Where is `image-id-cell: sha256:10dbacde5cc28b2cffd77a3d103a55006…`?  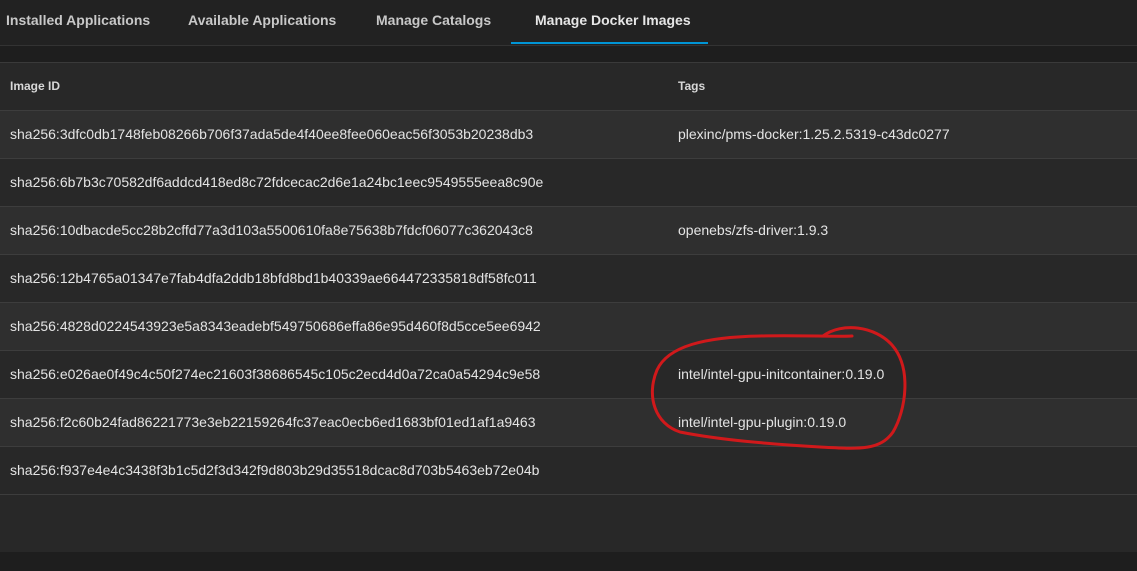
image-id-cell: sha256:10dbacde5cc28b2cffd77a3d103a55006… is located at coordinates (271, 230).